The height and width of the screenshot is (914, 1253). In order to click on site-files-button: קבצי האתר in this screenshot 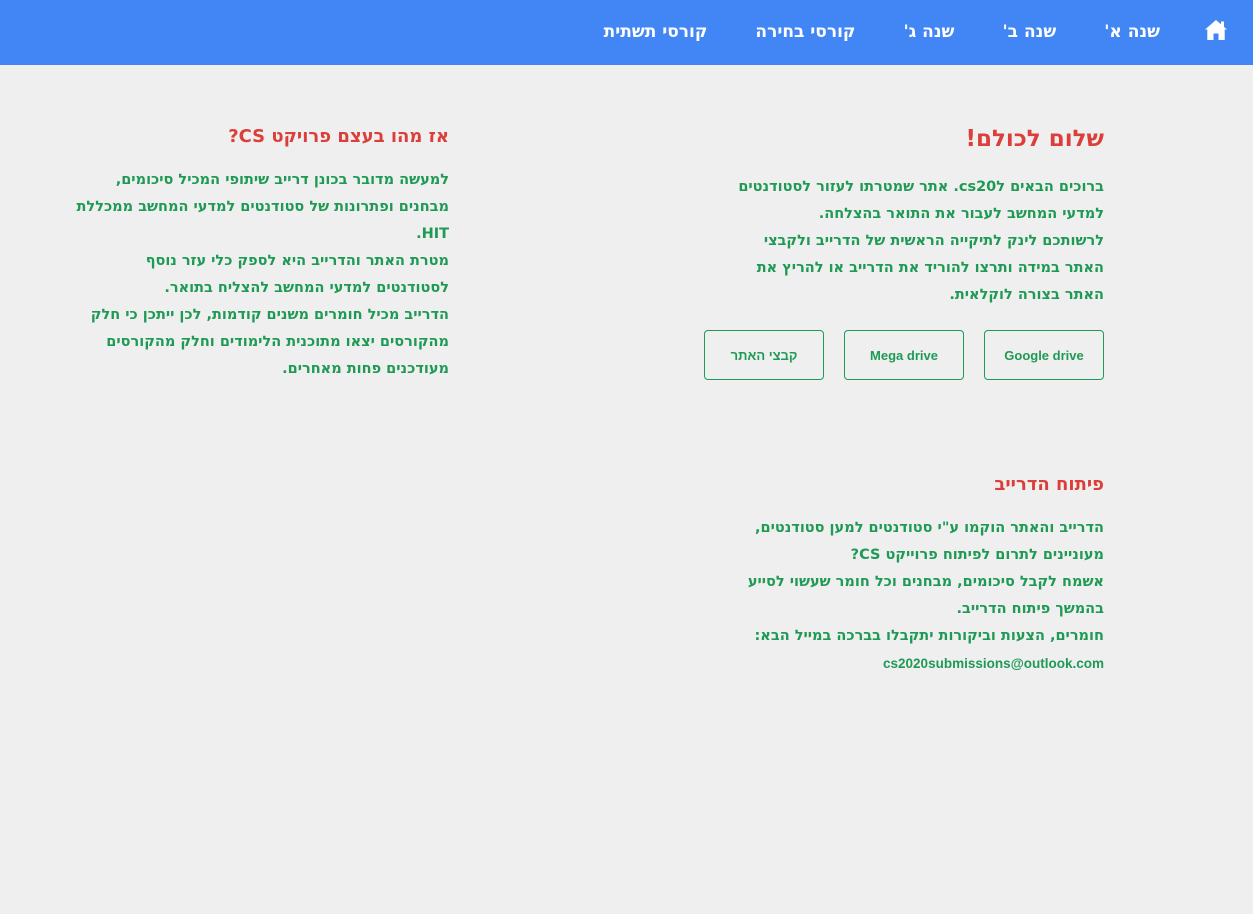, I will do `click(764, 355)`.